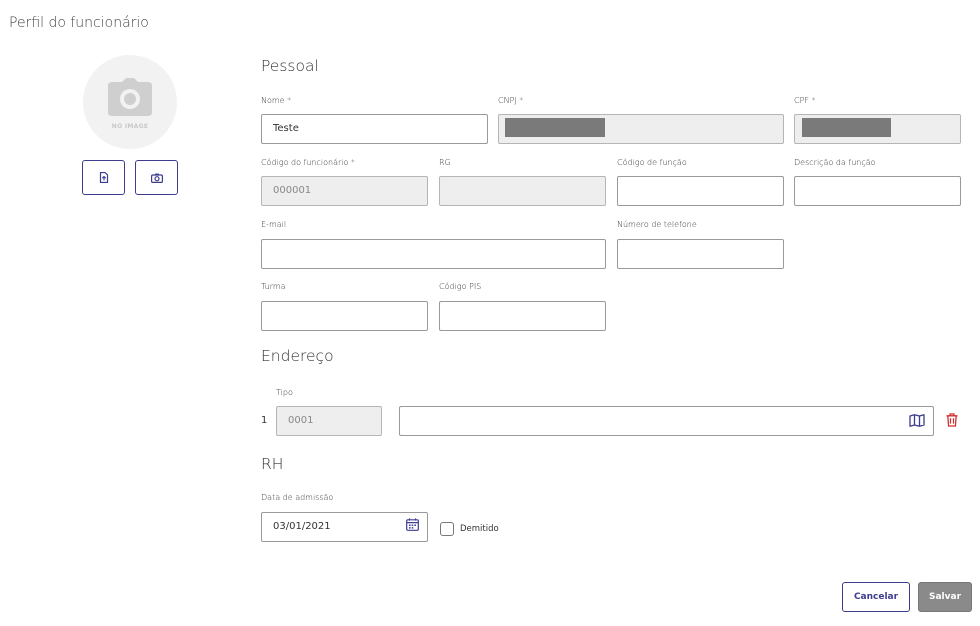 This screenshot has width=980, height=626. What do you see at coordinates (79, 23) in the screenshot?
I see `page-title: Perfil do funcionário` at bounding box center [79, 23].